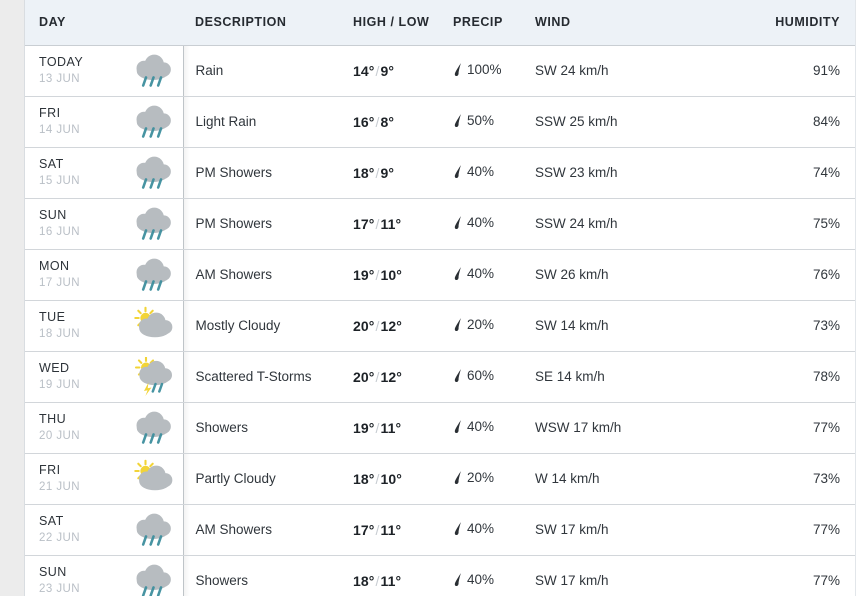 This screenshot has height=596, width=867. I want to click on cell-humidity: 76%, so click(791, 275).